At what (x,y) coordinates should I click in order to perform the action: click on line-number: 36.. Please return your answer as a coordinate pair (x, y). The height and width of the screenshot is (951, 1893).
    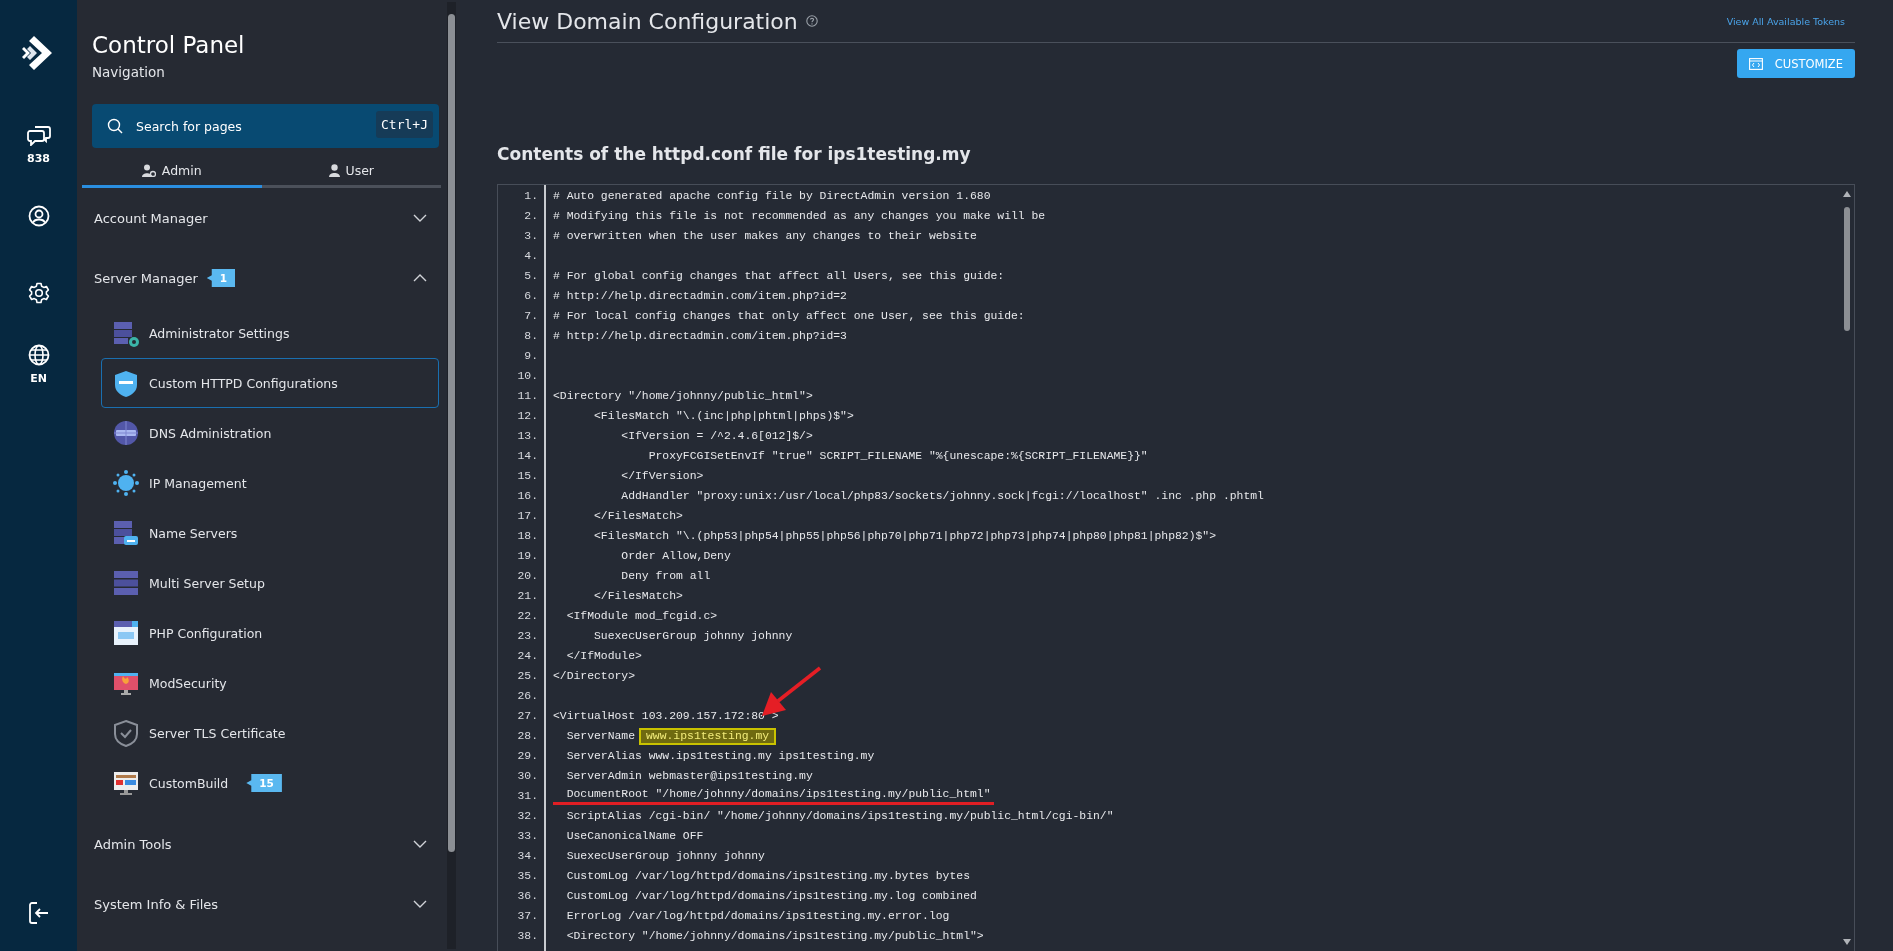
    Looking at the image, I should click on (527, 896).